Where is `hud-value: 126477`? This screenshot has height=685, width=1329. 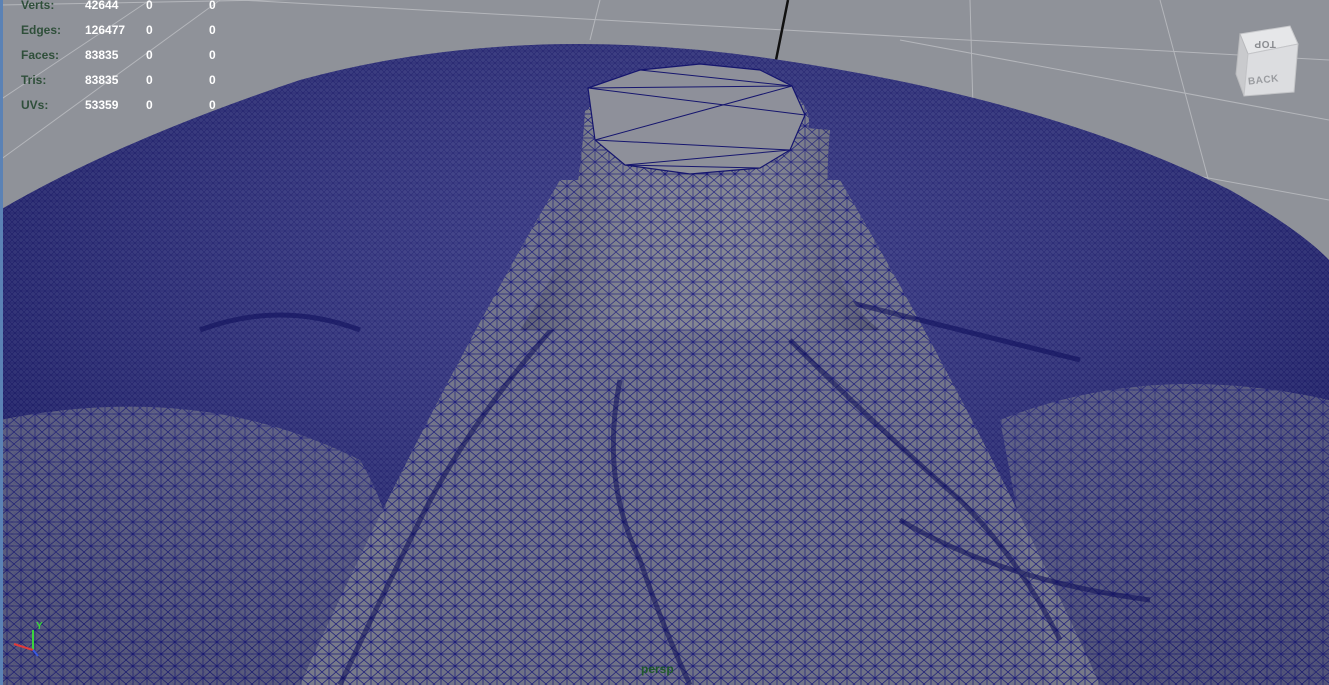
hud-value: 126477 is located at coordinates (105, 30).